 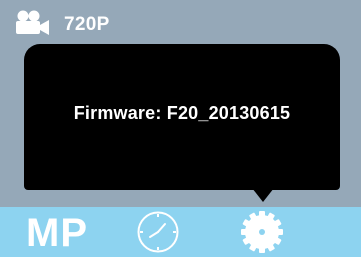 What do you see at coordinates (182, 113) in the screenshot?
I see `firmware-version-text: Firmware: F20_20130615` at bounding box center [182, 113].